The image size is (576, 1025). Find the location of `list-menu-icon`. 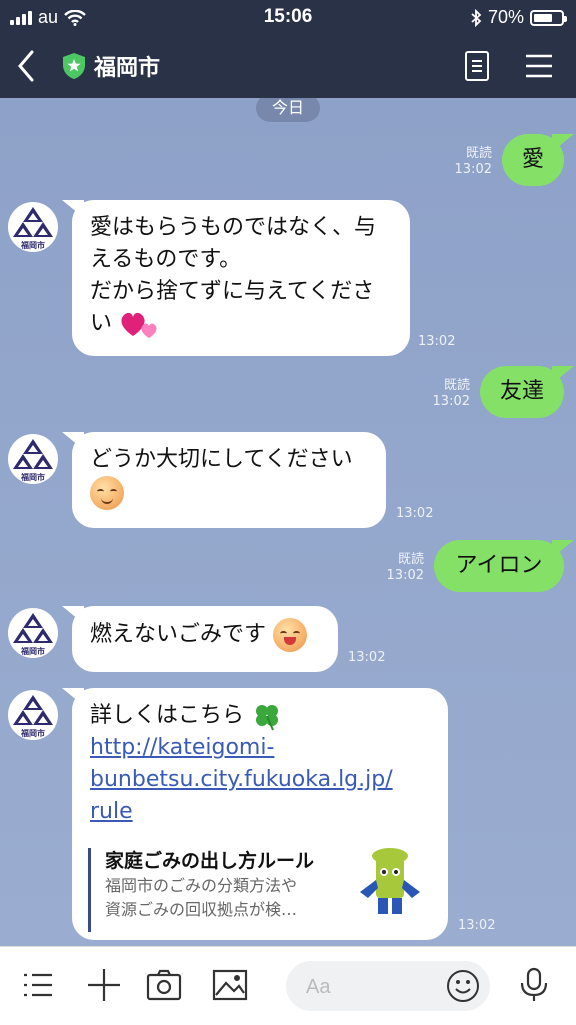

list-menu-icon is located at coordinates (38, 985).